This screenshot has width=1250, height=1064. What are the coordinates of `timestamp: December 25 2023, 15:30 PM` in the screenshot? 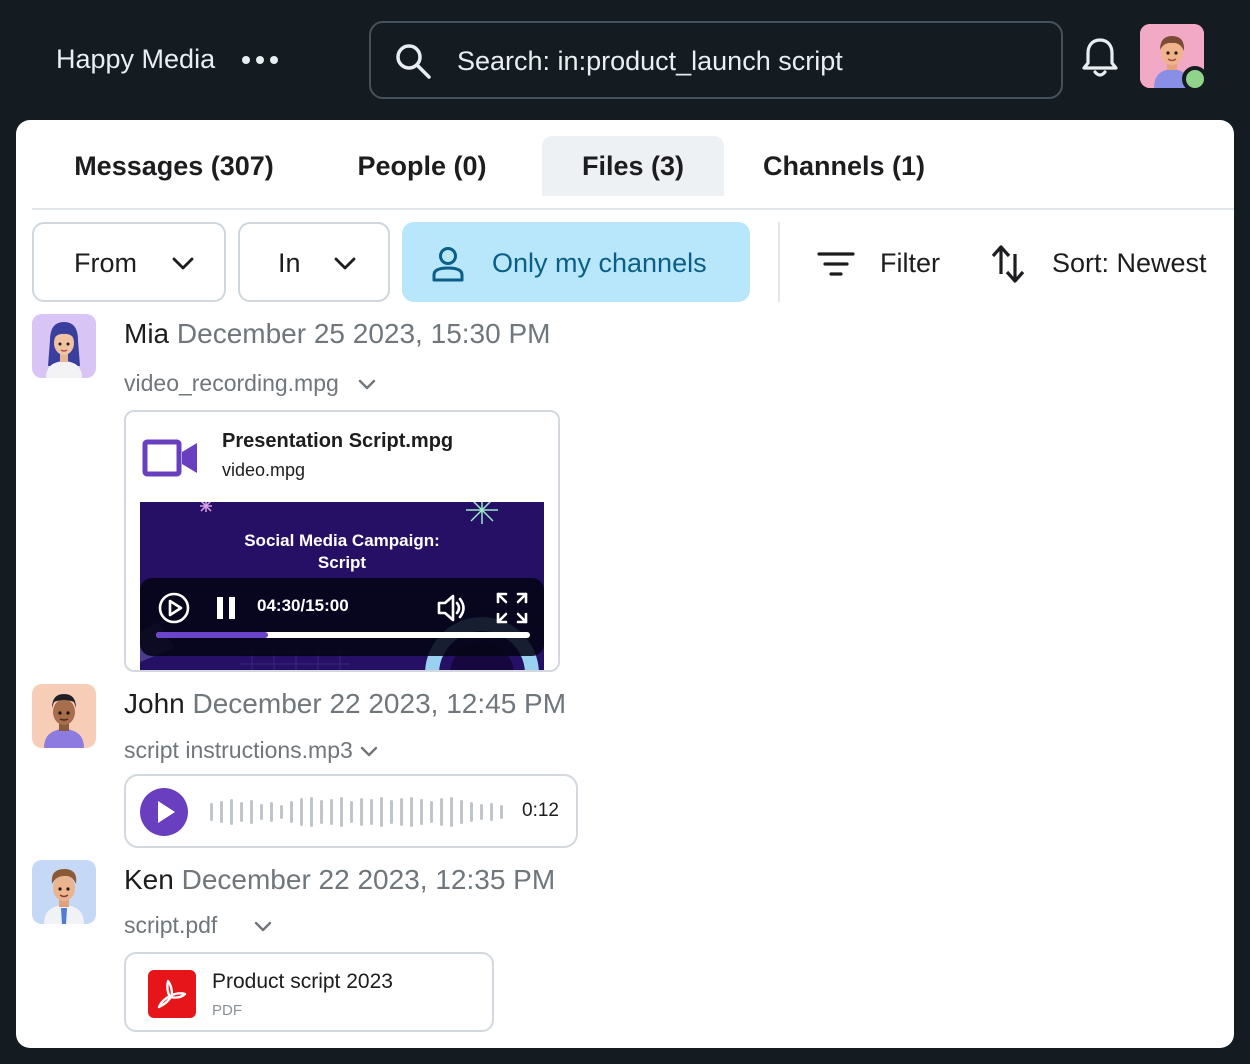 It's located at (363, 333).